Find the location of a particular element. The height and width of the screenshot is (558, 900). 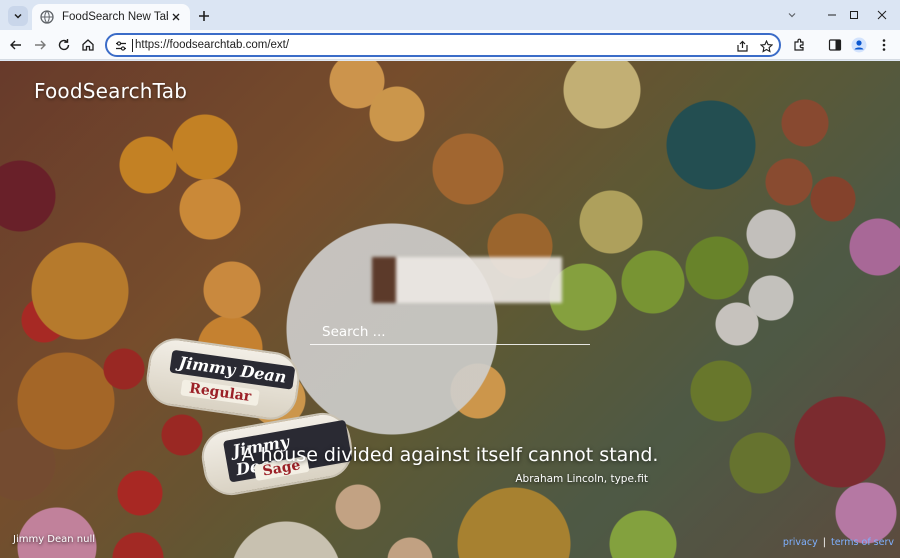

address-bar: https://foodsearchtab.com/ext/ is located at coordinates (443, 45).